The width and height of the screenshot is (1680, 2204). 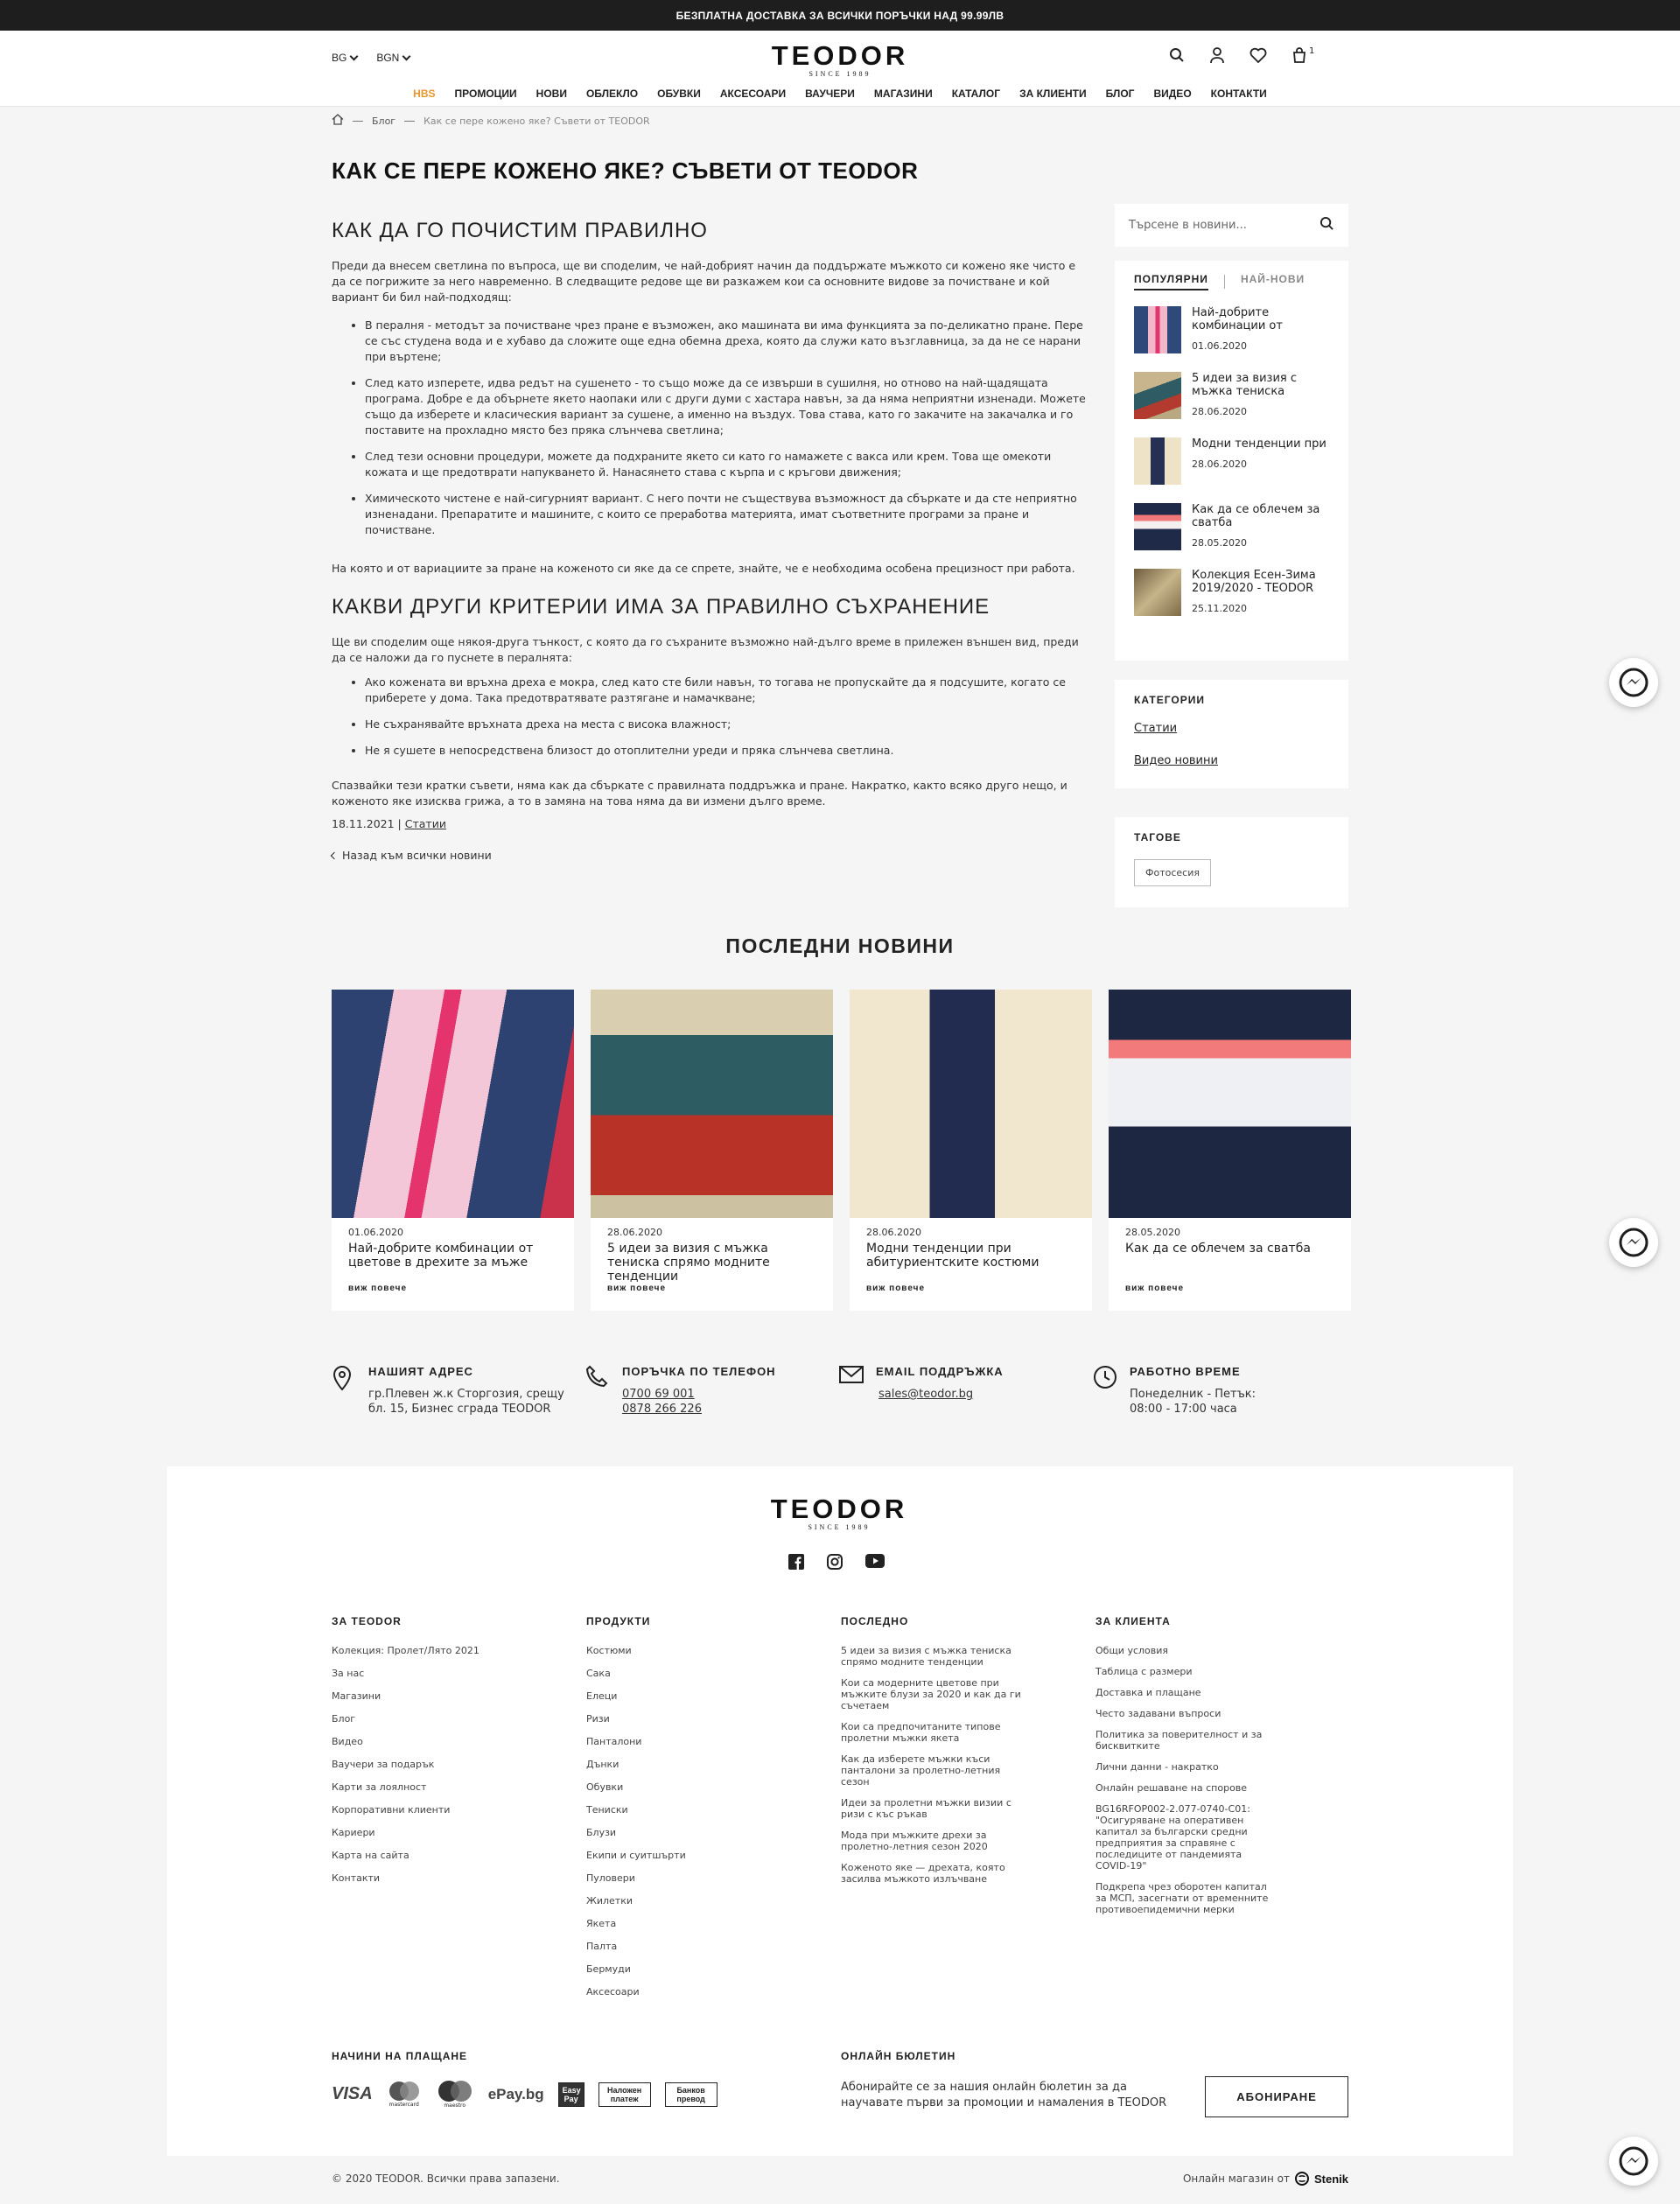 I want to click on footer-link: Лични данни - накратко, so click(x=1187, y=1767).